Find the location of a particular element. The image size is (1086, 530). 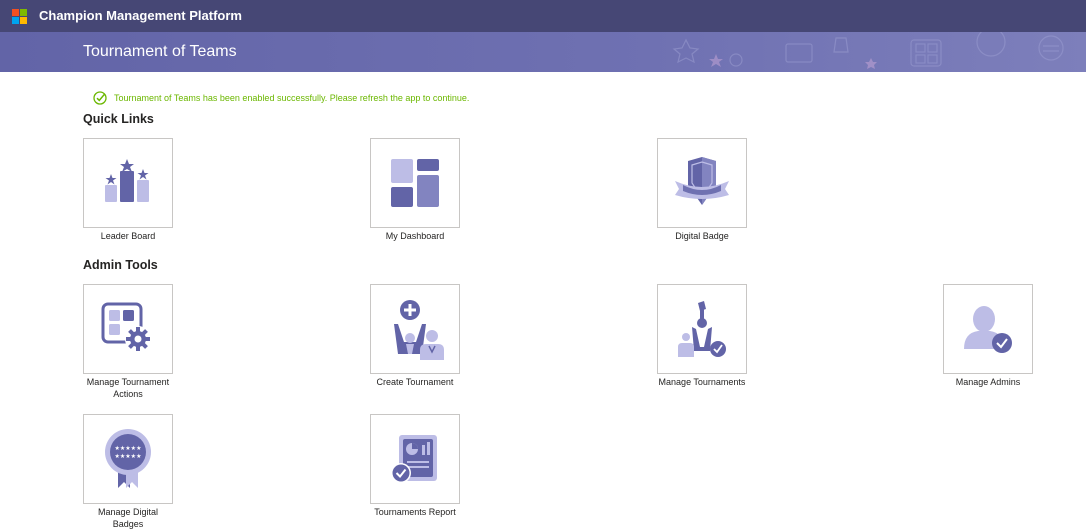

grid-gear-icon is located at coordinates (126, 327).